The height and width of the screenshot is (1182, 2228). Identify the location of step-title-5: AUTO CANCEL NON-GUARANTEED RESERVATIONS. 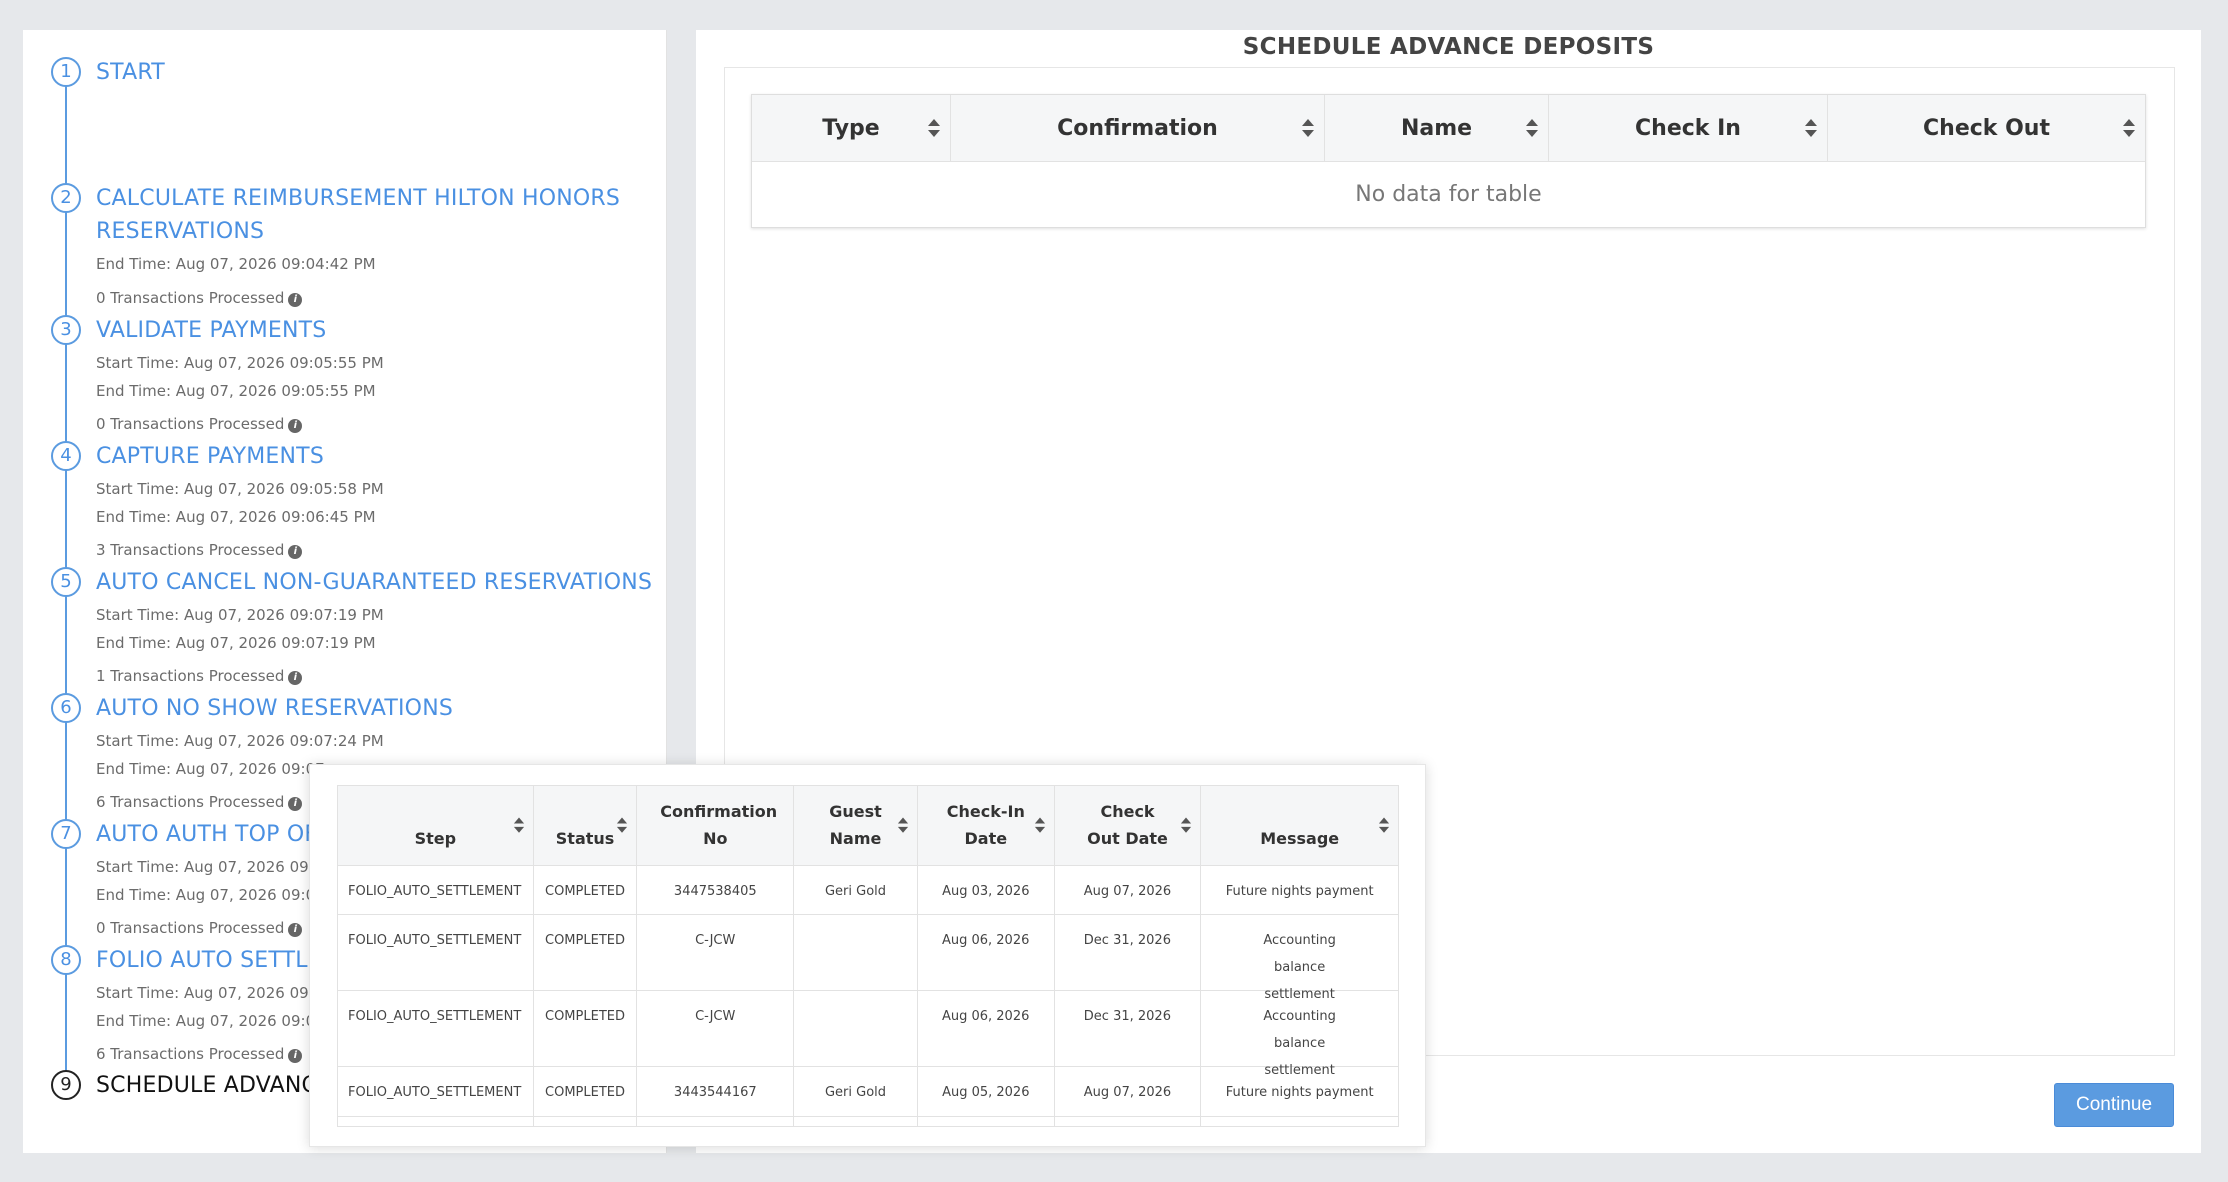
(376, 582).